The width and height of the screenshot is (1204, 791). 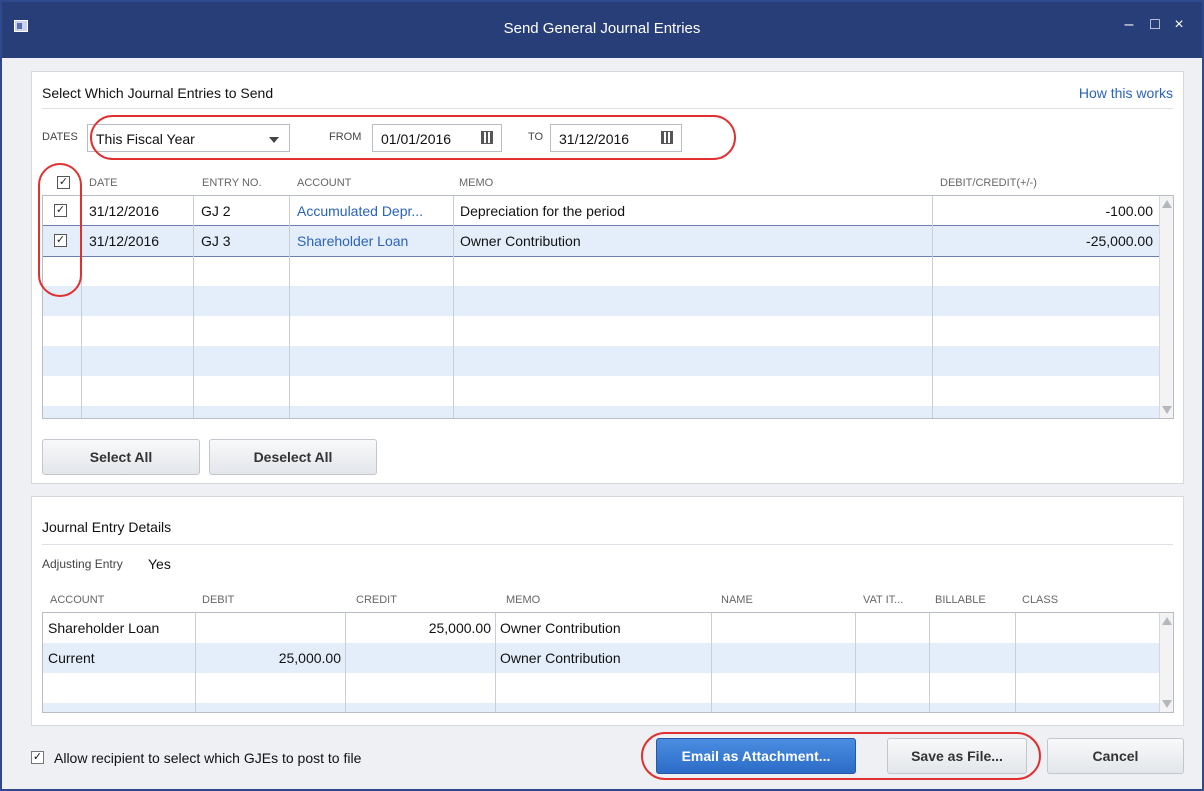 What do you see at coordinates (145, 139) in the screenshot?
I see `dates-dropdown-value: This Fiscal Year` at bounding box center [145, 139].